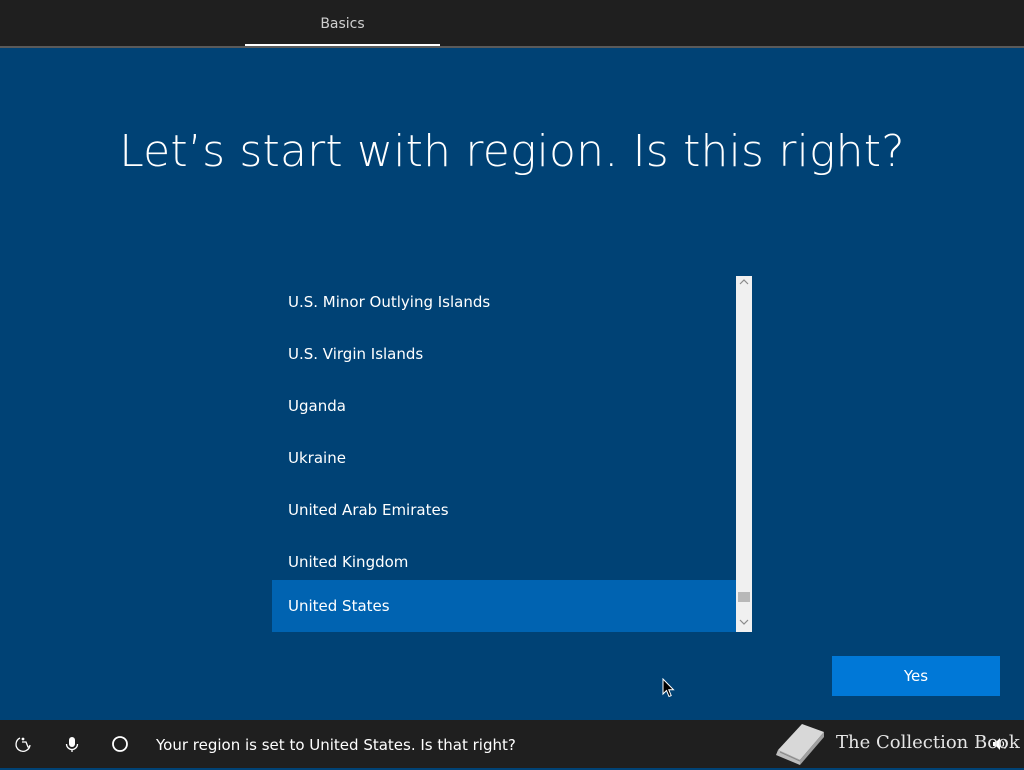  What do you see at coordinates (504, 458) in the screenshot?
I see `region-item: Ukraine` at bounding box center [504, 458].